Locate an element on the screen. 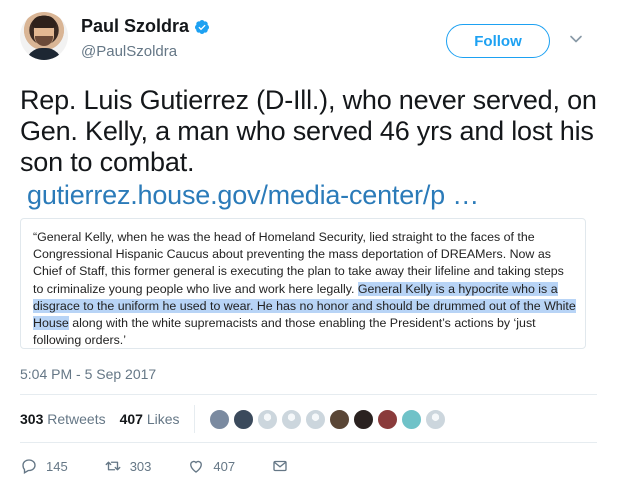  liker-avatars is located at coordinates (328, 419).